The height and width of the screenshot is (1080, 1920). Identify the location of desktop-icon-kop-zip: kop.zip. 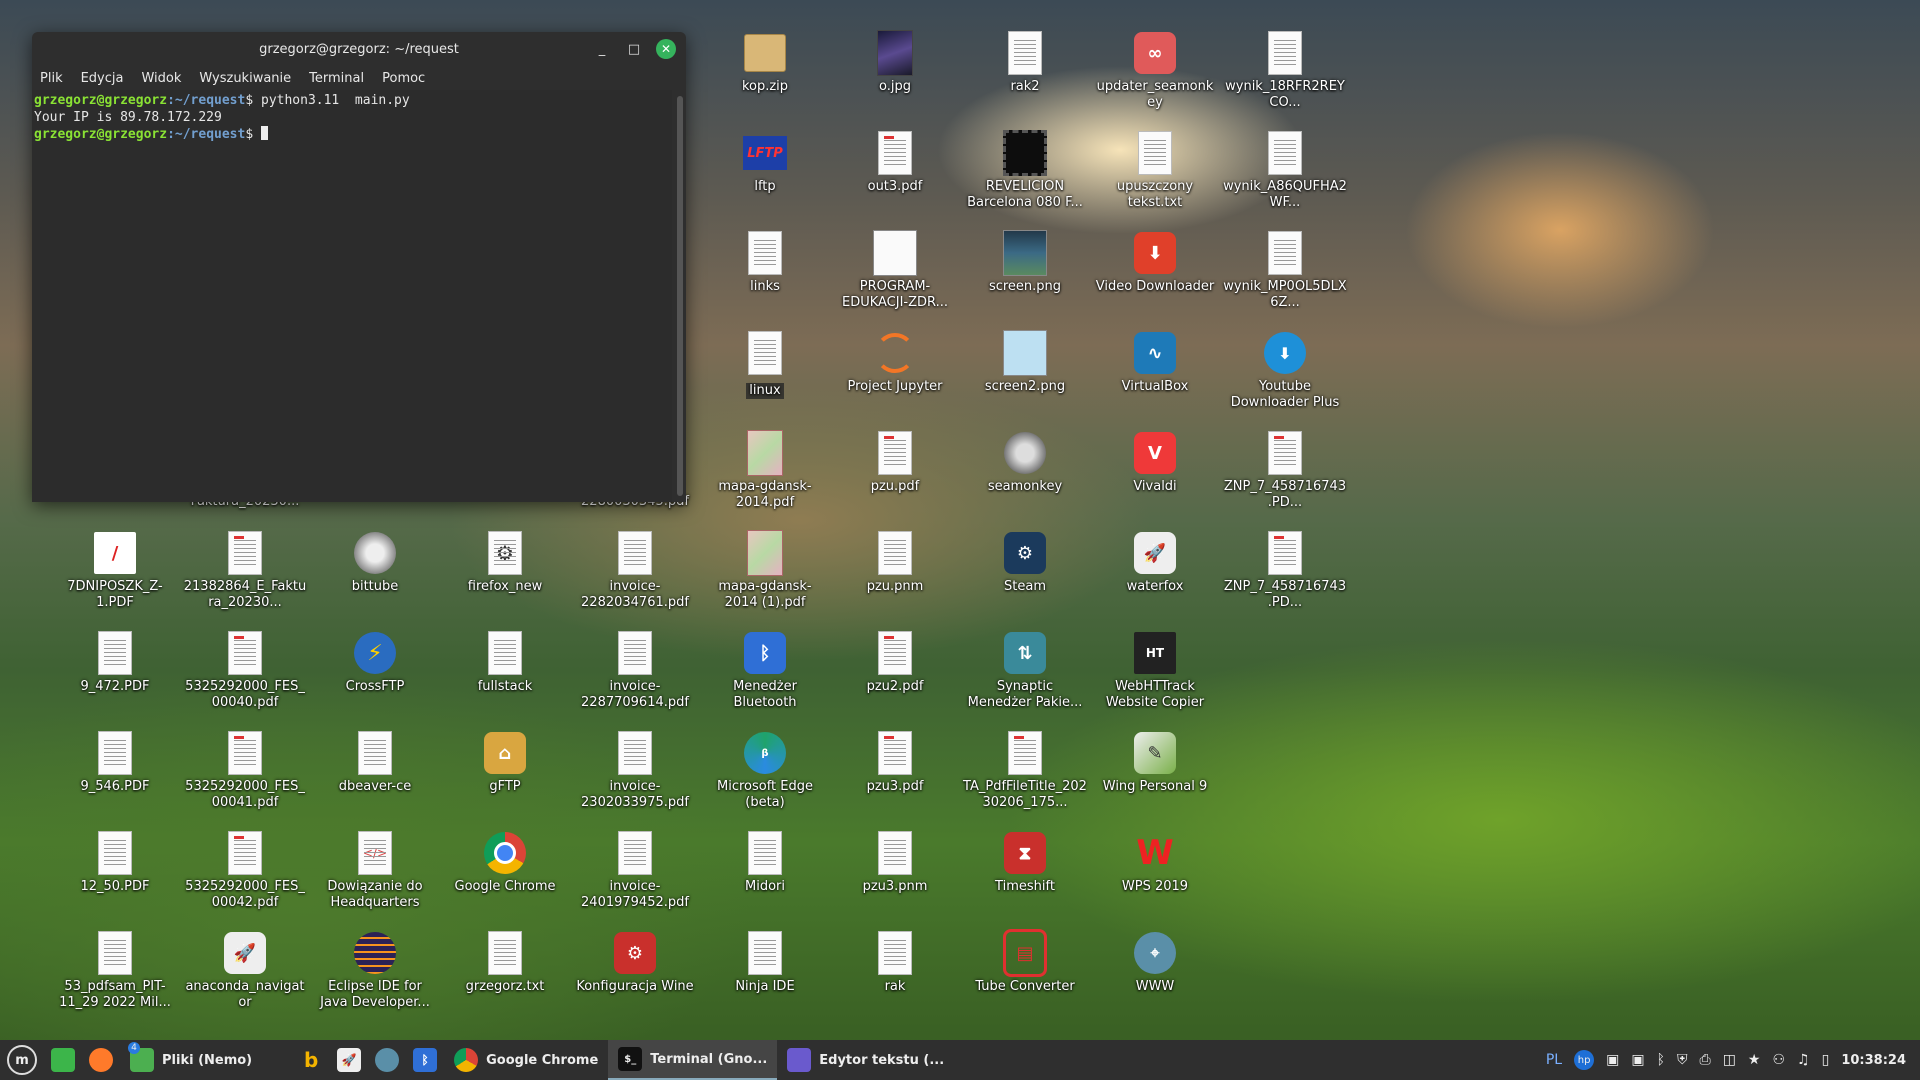
(765, 62).